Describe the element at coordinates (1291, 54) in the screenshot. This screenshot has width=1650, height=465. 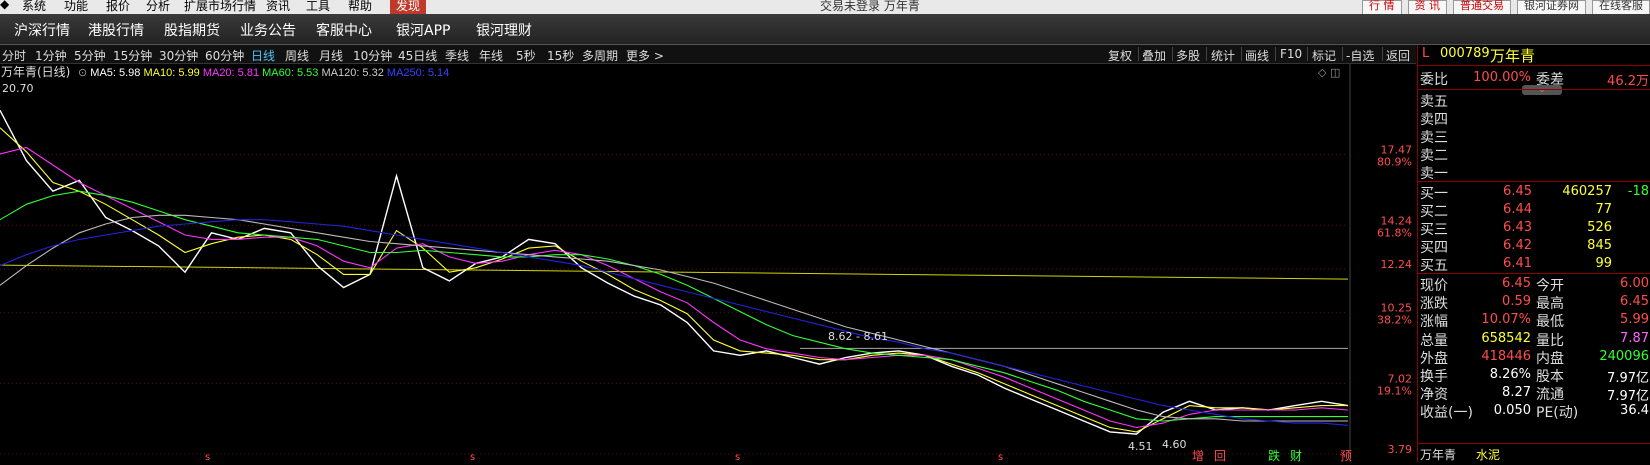
I see `tool-f10: F10` at that location.